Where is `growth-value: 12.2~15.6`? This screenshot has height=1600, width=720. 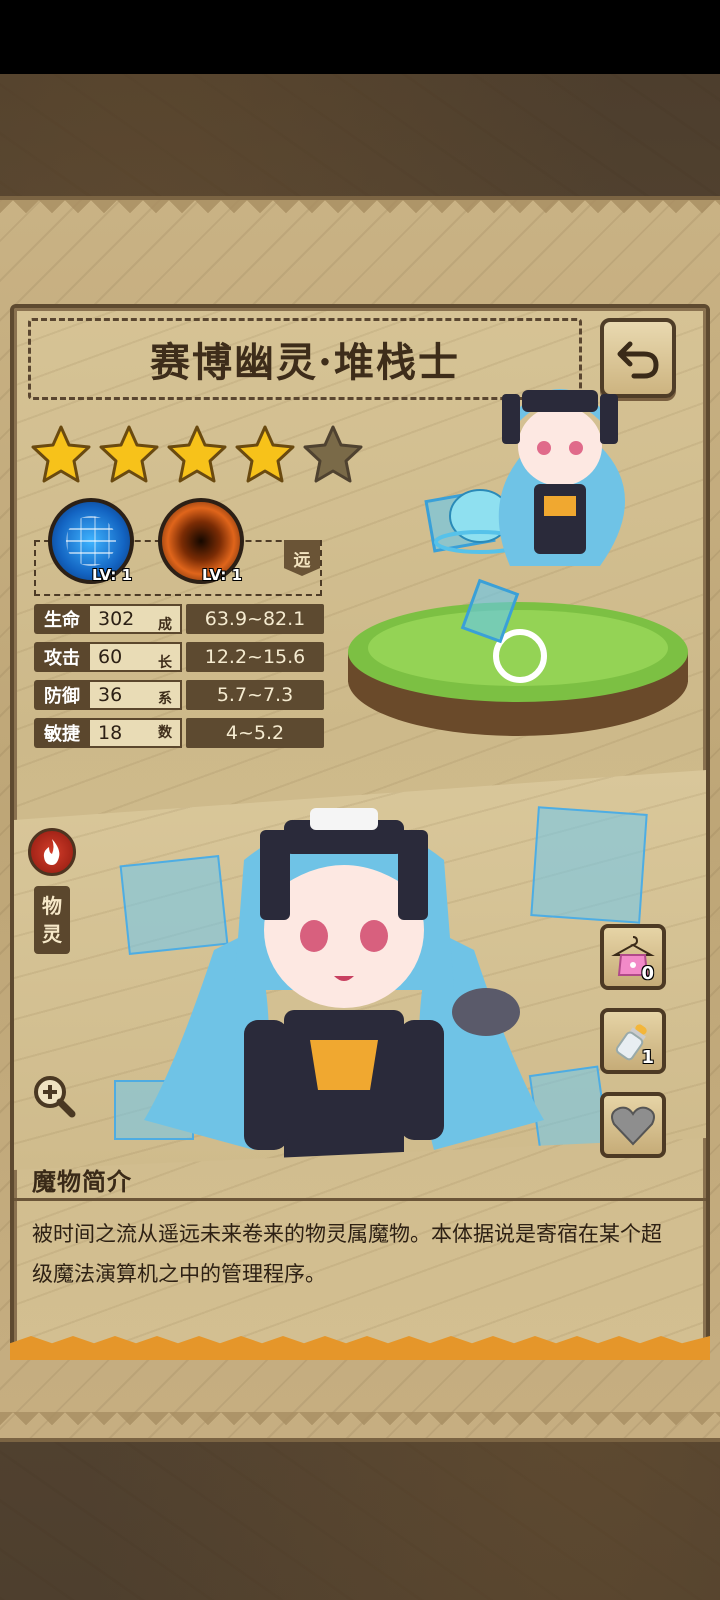 growth-value: 12.2~15.6 is located at coordinates (255, 657).